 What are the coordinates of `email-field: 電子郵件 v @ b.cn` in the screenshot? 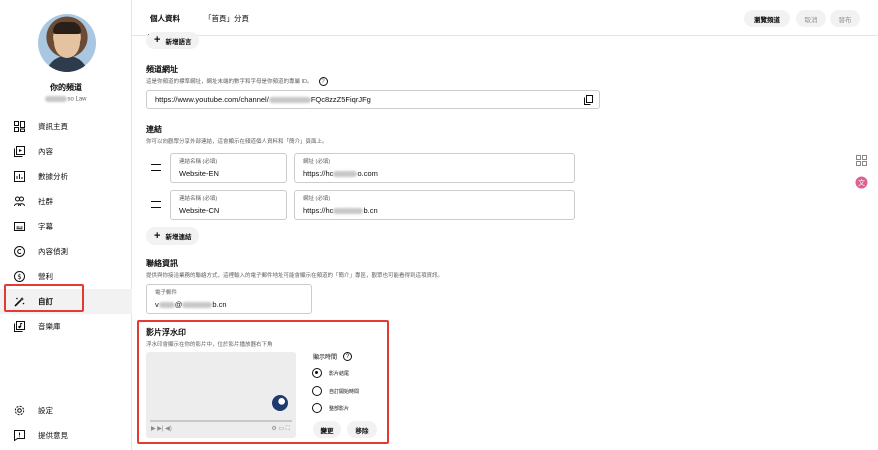 It's located at (229, 299).